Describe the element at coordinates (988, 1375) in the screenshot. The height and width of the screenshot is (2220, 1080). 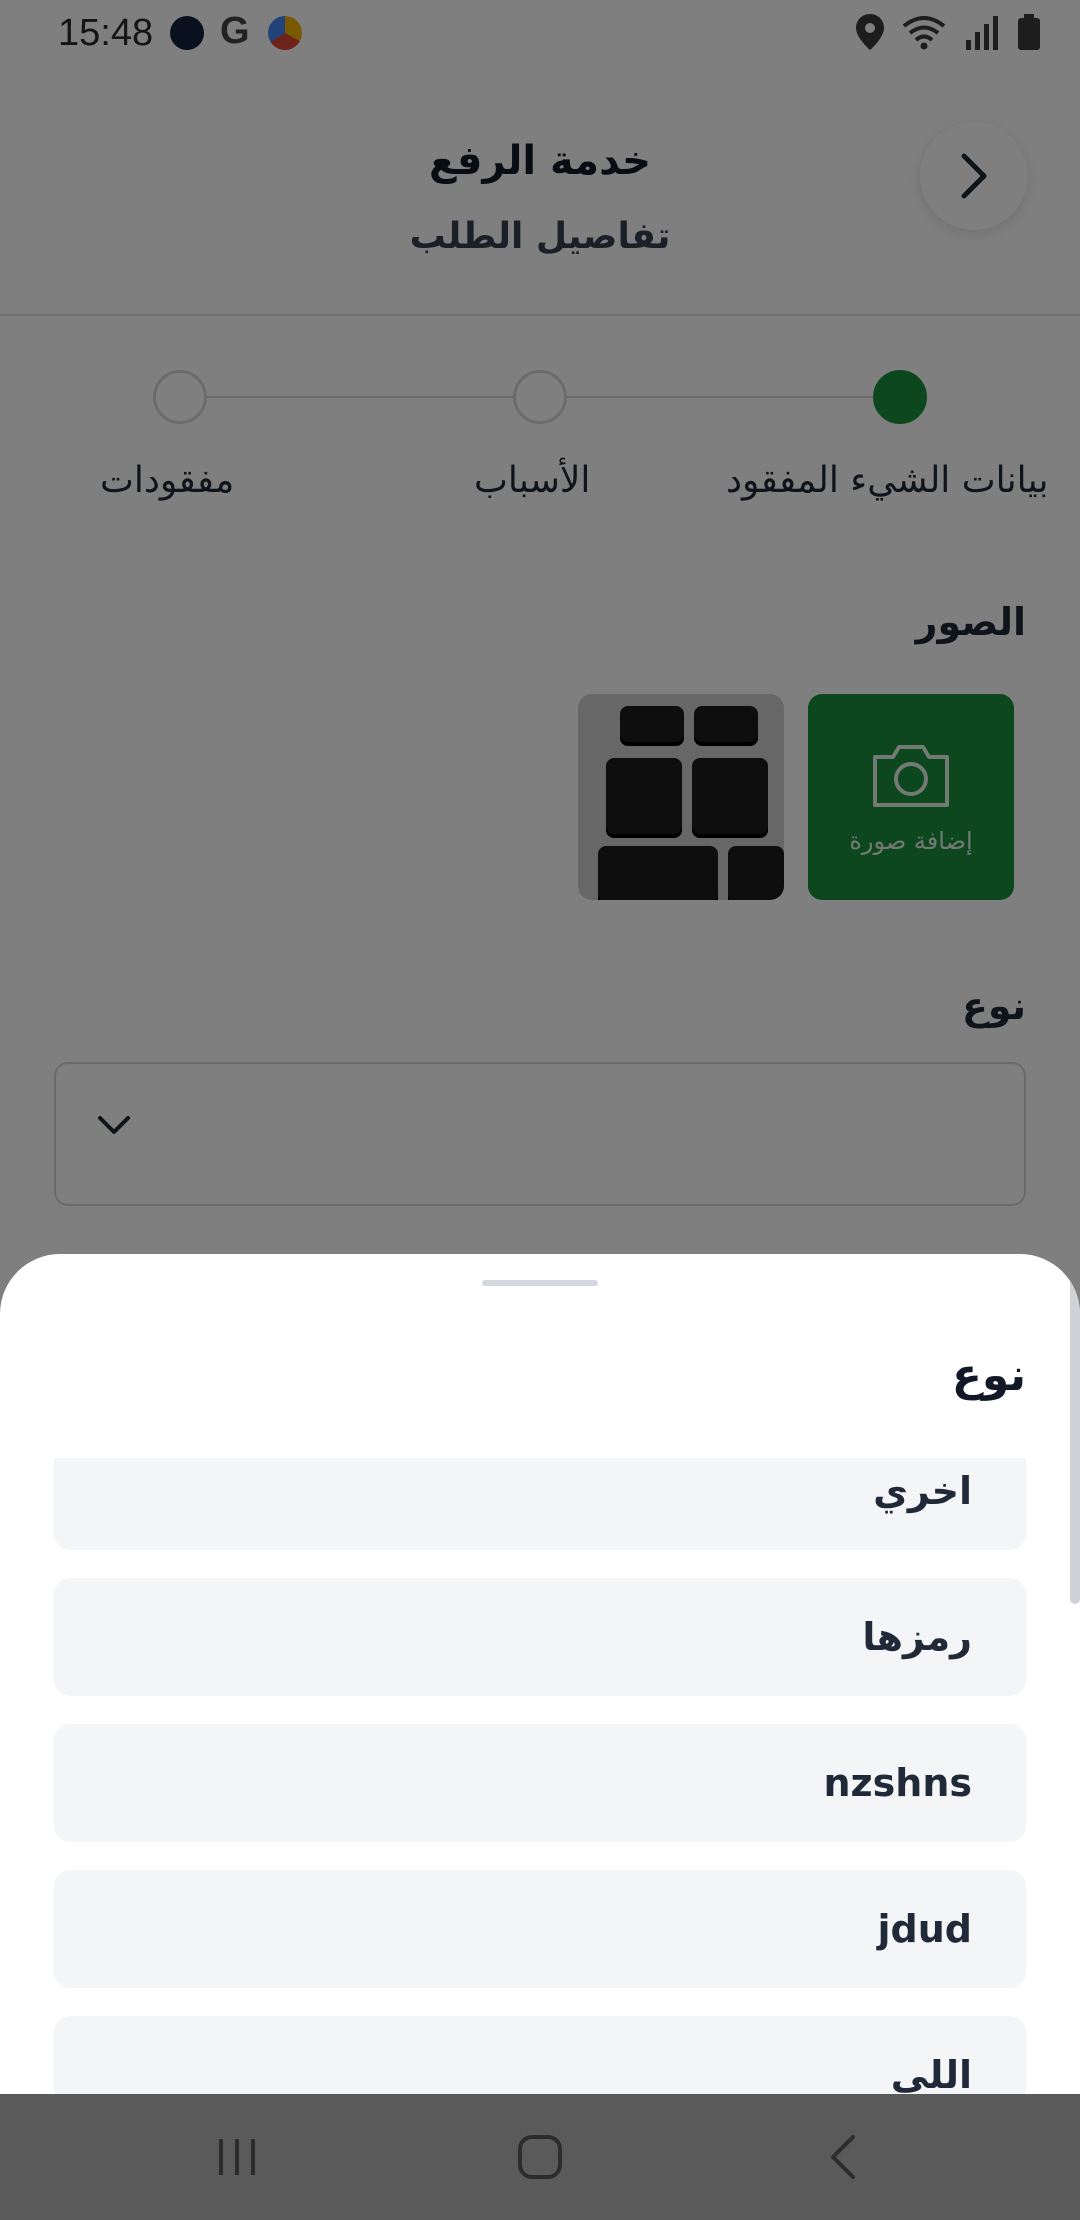
I see `sheet-title: نوع` at that location.